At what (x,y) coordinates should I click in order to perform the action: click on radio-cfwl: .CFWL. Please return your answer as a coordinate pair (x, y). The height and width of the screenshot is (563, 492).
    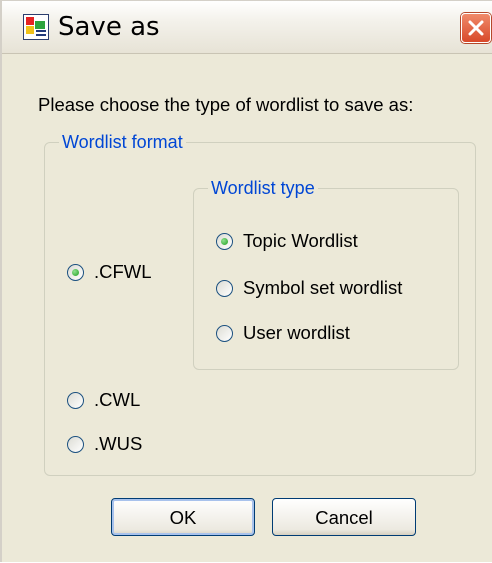
    Looking at the image, I should click on (109, 272).